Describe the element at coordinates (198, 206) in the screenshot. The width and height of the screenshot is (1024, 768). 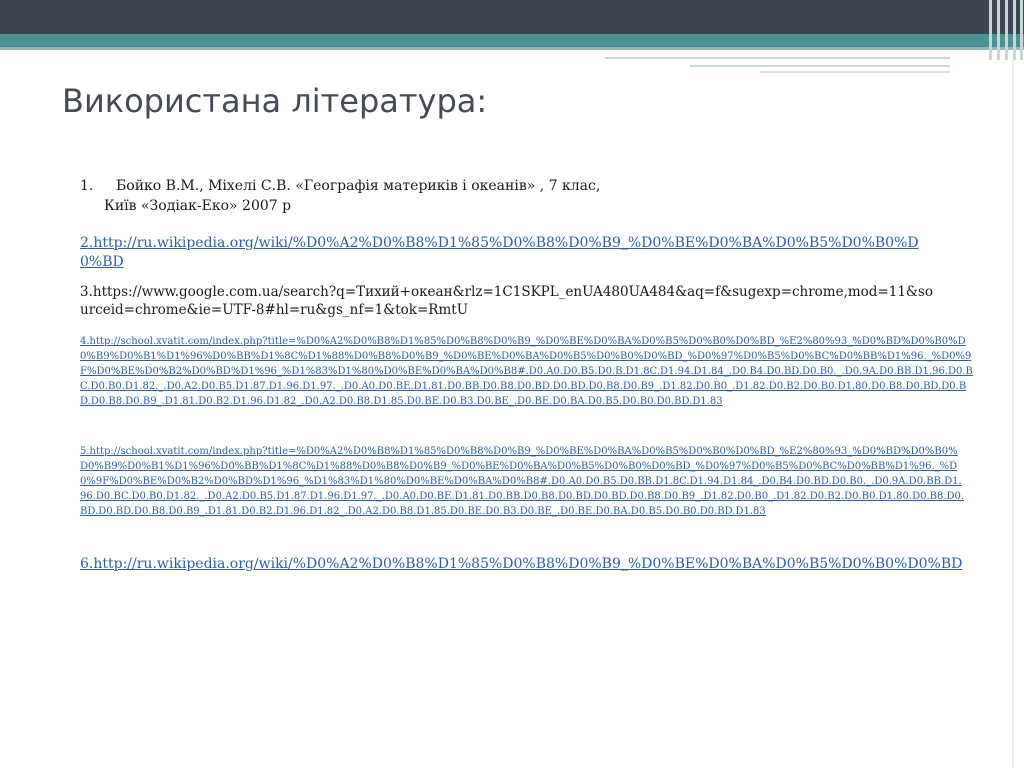
I see `reference-text-continued: Київ «Зодіак-Еко» 2007 р` at that location.